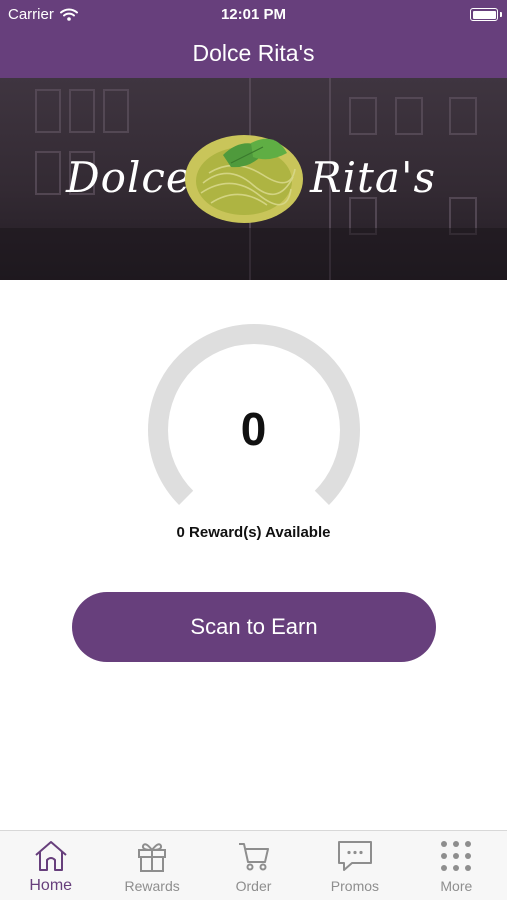  I want to click on tab-label: Rewards, so click(152, 886).